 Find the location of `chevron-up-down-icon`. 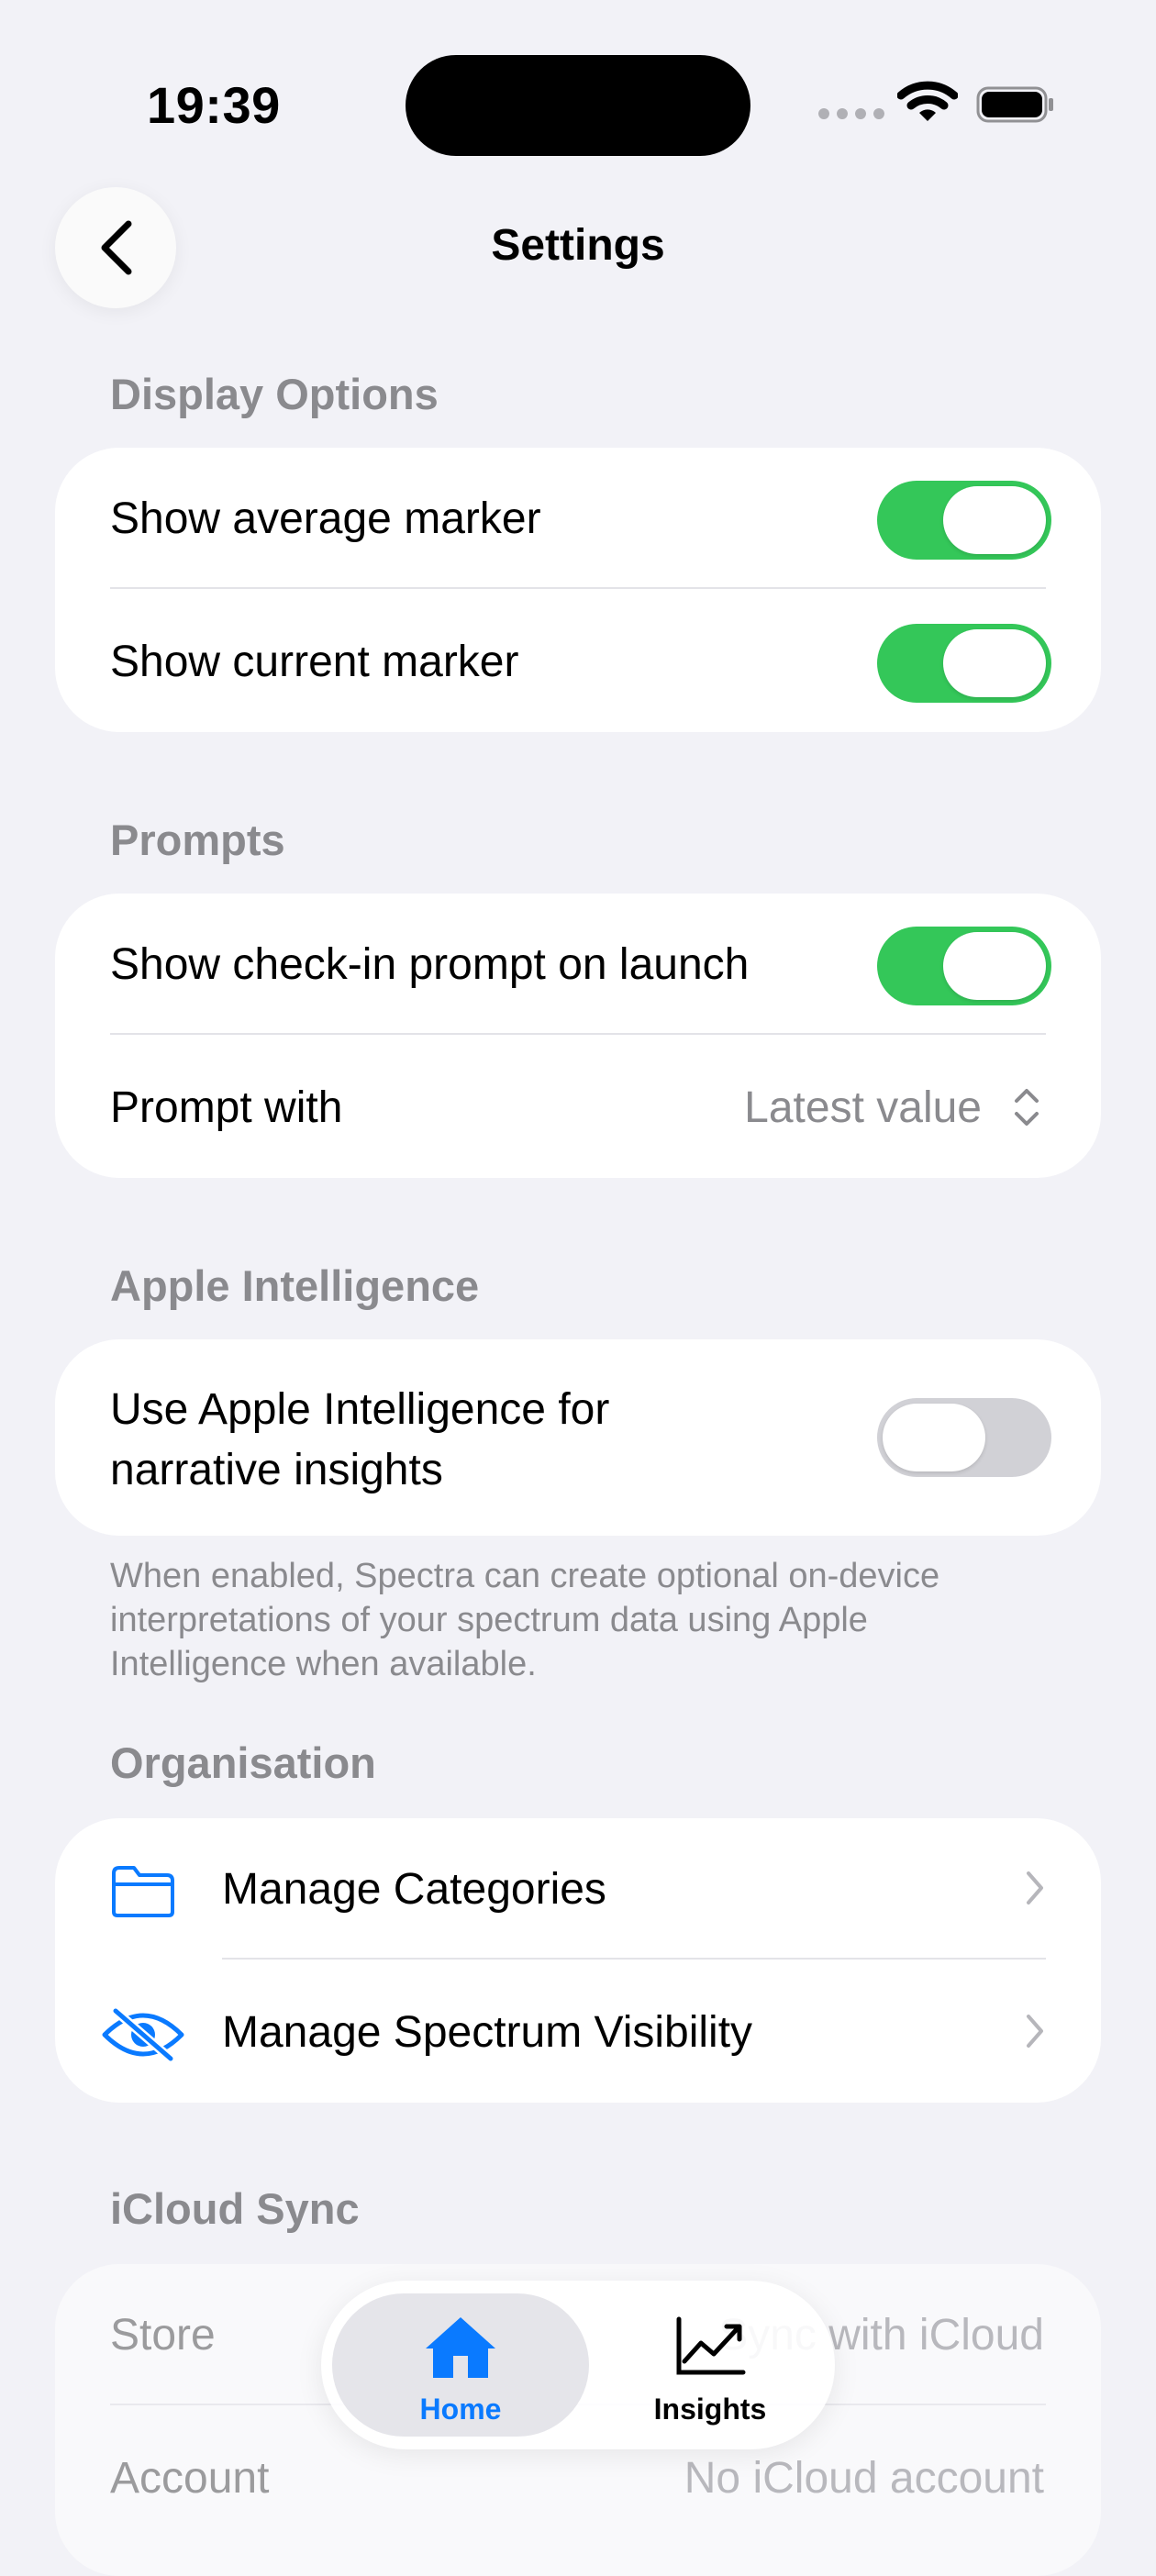

chevron-up-down-icon is located at coordinates (1027, 1107).